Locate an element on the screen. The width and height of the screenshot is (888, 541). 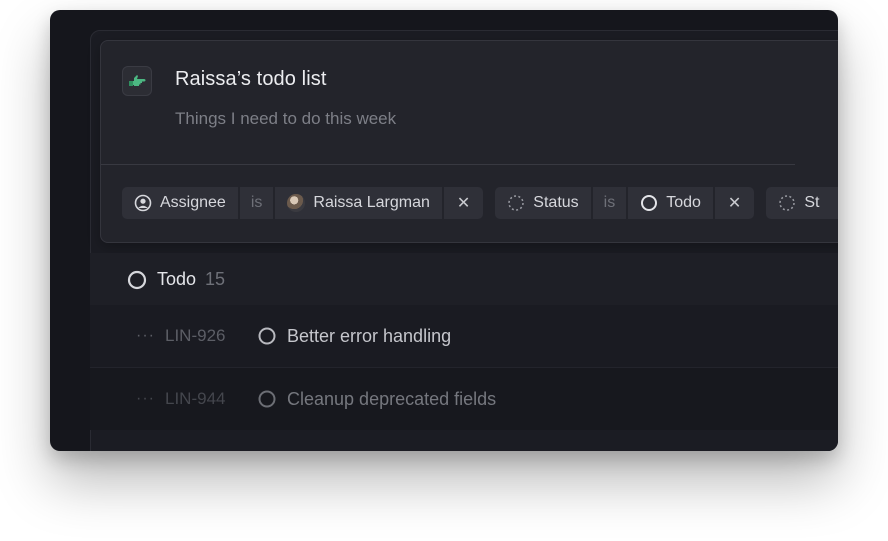
list-emoji-button is located at coordinates (137, 81).